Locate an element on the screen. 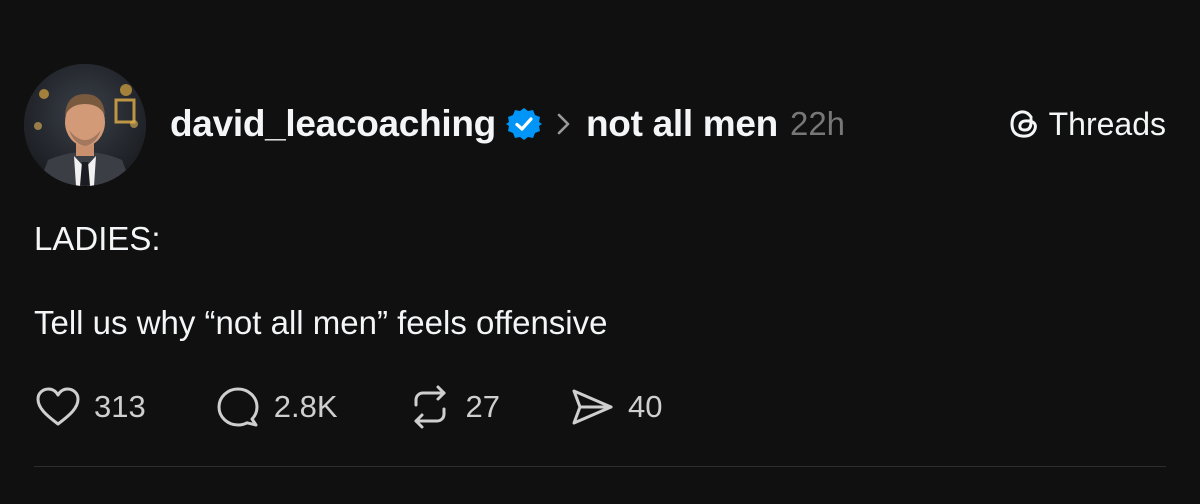  divider is located at coordinates (600, 466).